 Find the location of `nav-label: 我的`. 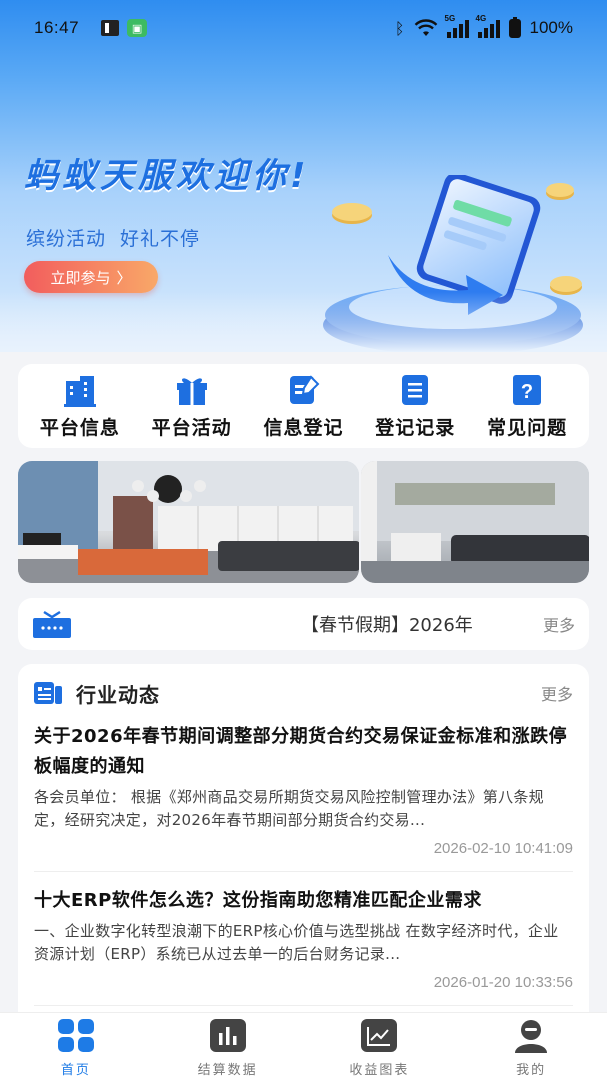

nav-label: 我的 is located at coordinates (531, 1070).